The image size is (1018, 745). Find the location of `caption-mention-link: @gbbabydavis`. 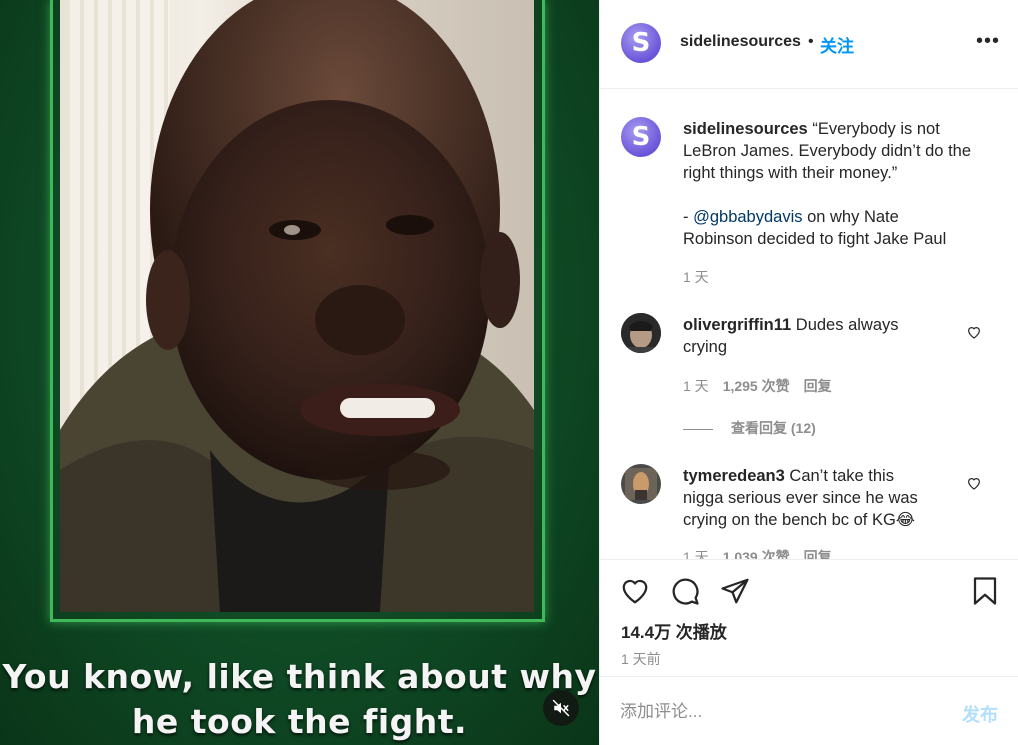

caption-mention-link: @gbbabydavis is located at coordinates (747, 217).